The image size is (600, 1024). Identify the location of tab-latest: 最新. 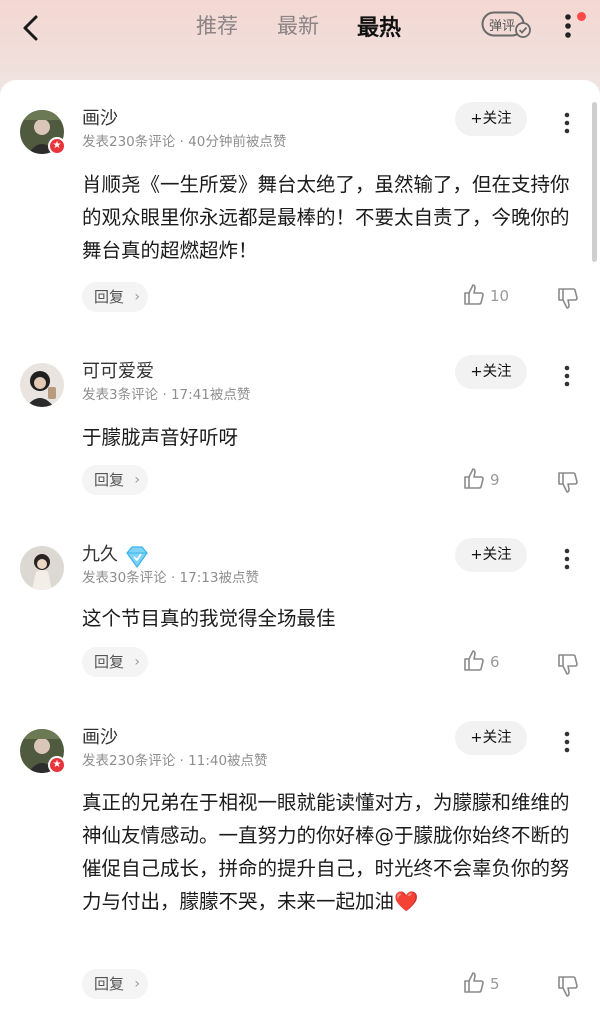
(298, 25).